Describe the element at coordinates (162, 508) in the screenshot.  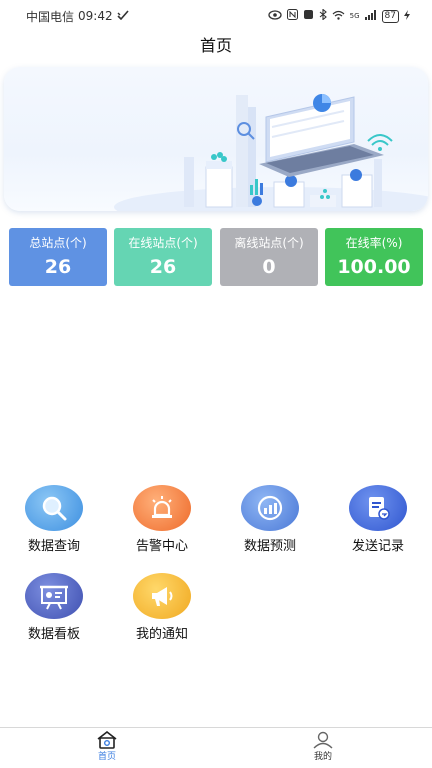
I see `alarm-light-icon` at that location.